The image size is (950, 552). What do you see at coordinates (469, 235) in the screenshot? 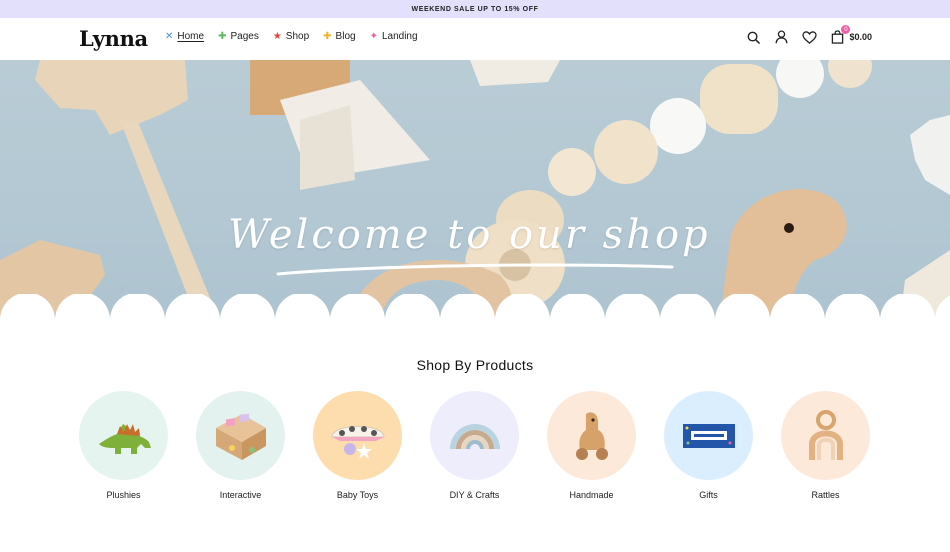
I see `hero-title: Welcome to our shop` at bounding box center [469, 235].